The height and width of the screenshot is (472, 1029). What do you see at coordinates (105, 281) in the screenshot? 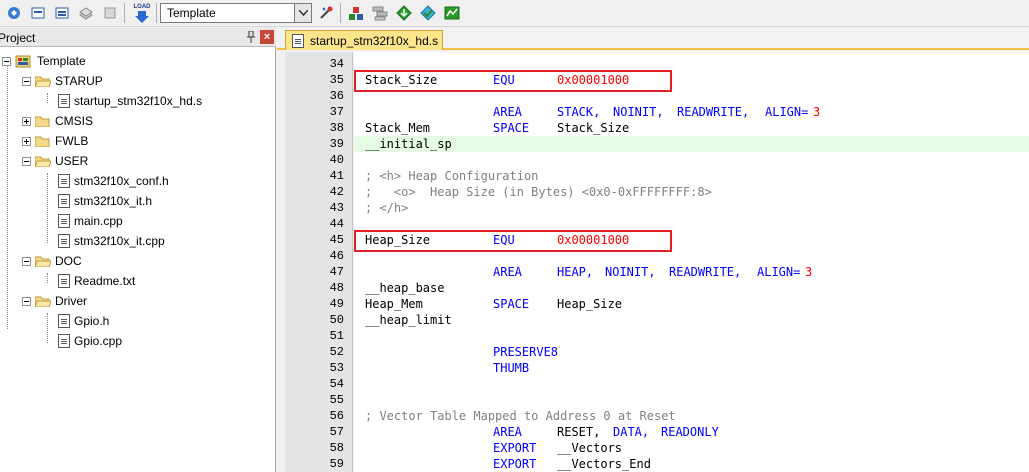
I see `tree-item-label: Readme.txt` at bounding box center [105, 281].